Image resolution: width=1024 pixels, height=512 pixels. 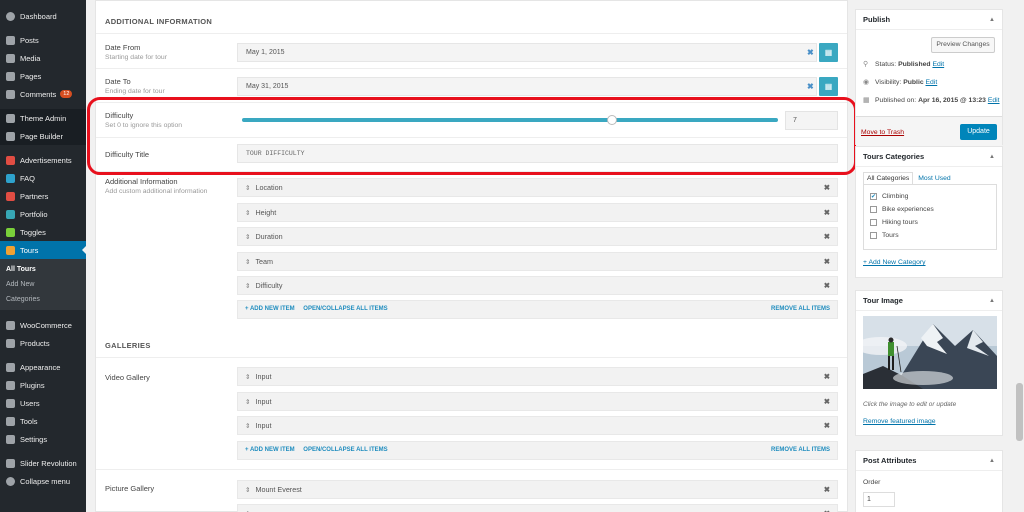 I want to click on sidebar-item-tools: Tools, so click(x=43, y=421).